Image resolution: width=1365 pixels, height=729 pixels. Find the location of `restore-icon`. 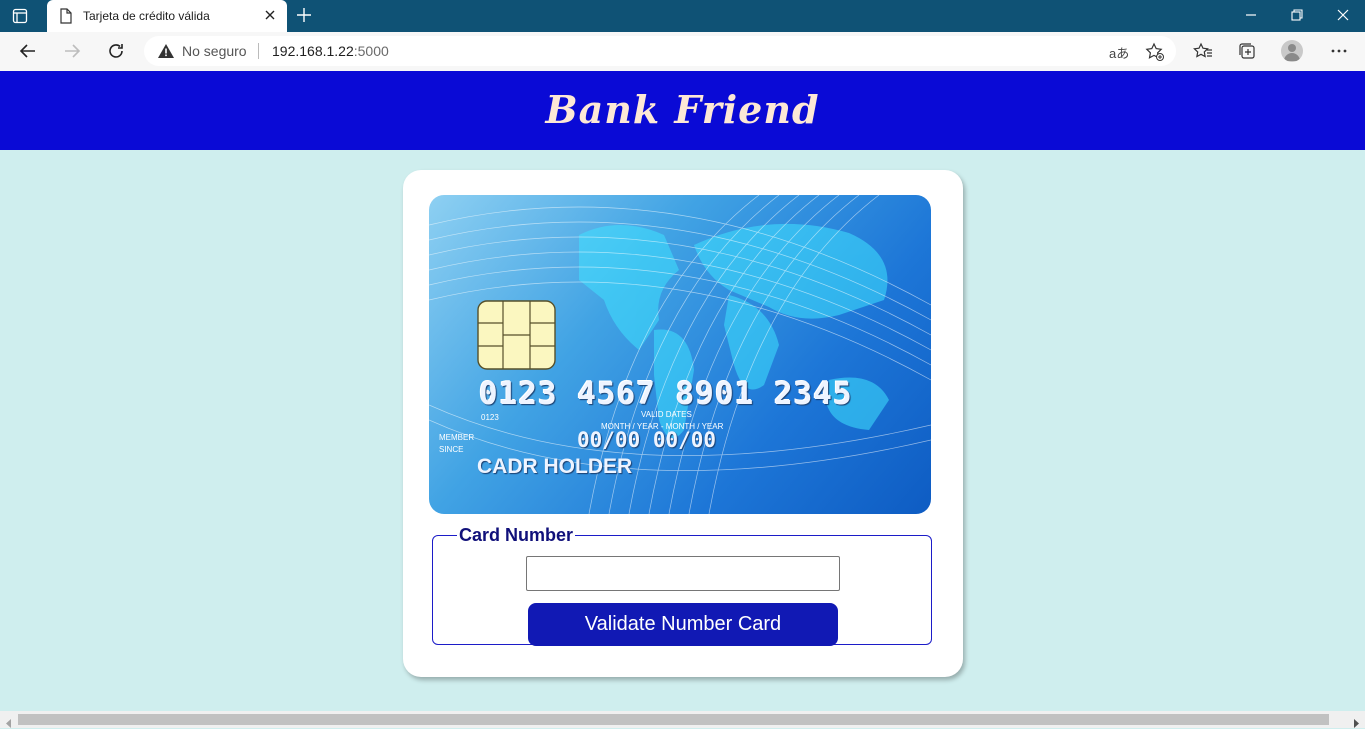

restore-icon is located at coordinates (1297, 17).